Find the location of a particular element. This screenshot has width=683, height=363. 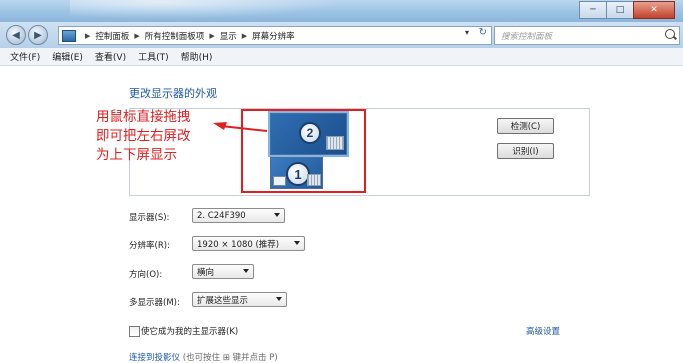

resolution-select: 1920 × 1080 (推荐) is located at coordinates (248, 243).